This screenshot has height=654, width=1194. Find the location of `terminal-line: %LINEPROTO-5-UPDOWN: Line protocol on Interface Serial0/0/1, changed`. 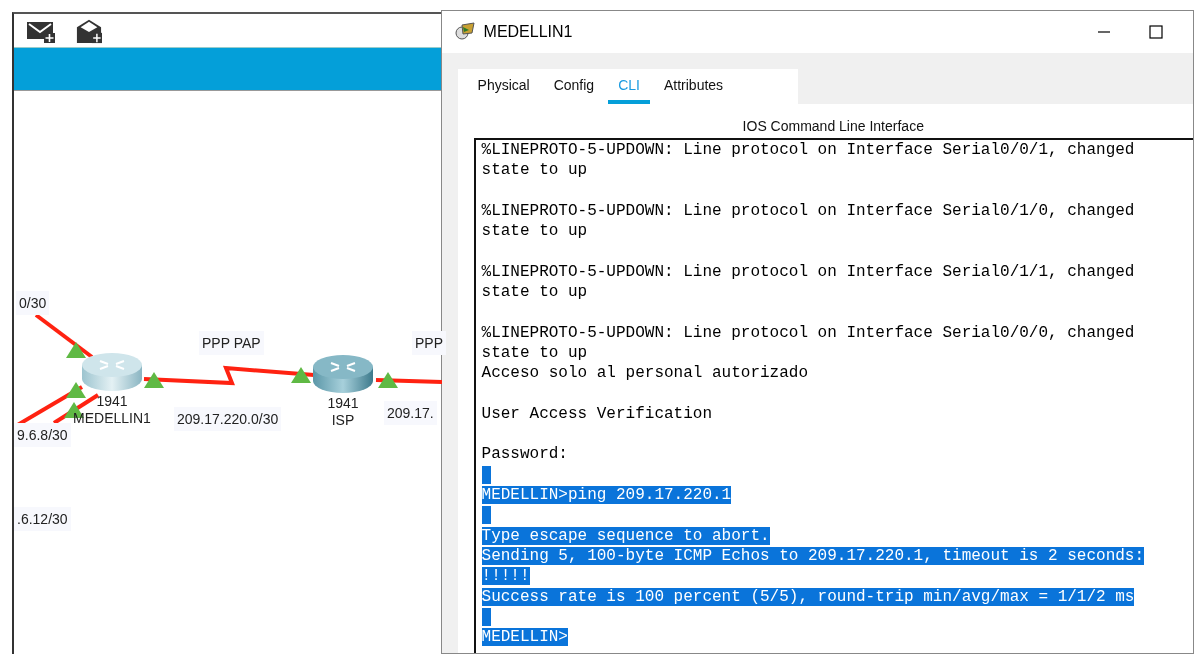

terminal-line: %LINEPROTO-5-UPDOWN: Line protocol on Interface Serial0/0/1, changed is located at coordinates (808, 150).